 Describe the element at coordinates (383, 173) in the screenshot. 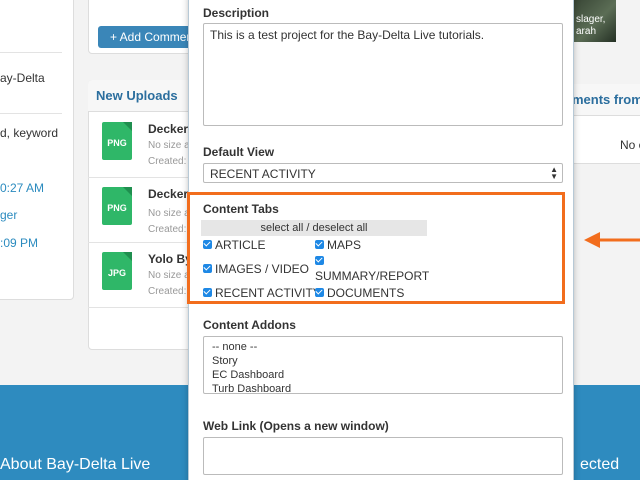

I see `default-view-select: RECENT ACTIVITY ▲ ▼` at that location.